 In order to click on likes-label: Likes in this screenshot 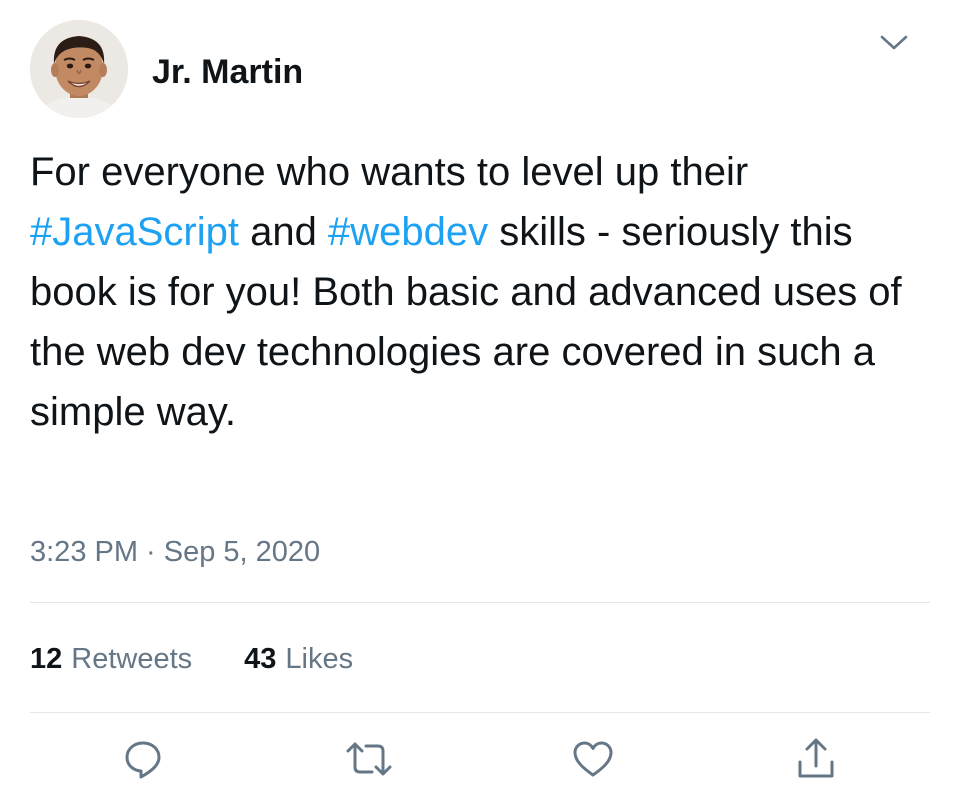, I will do `click(319, 658)`.